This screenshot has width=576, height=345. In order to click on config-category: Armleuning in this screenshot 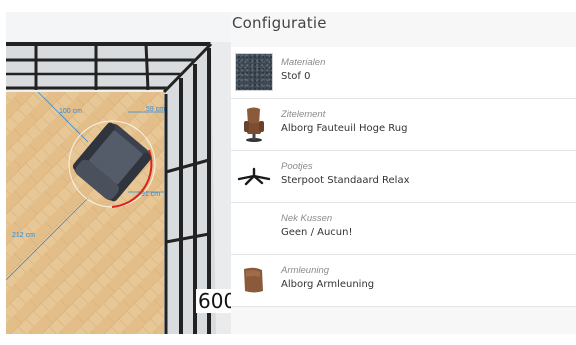, I will do `click(305, 270)`.